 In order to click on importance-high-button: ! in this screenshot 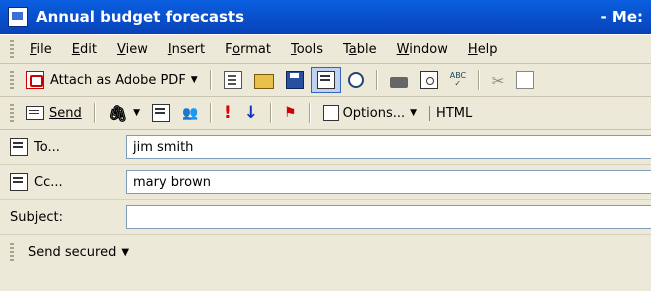, I will do `click(228, 113)`.